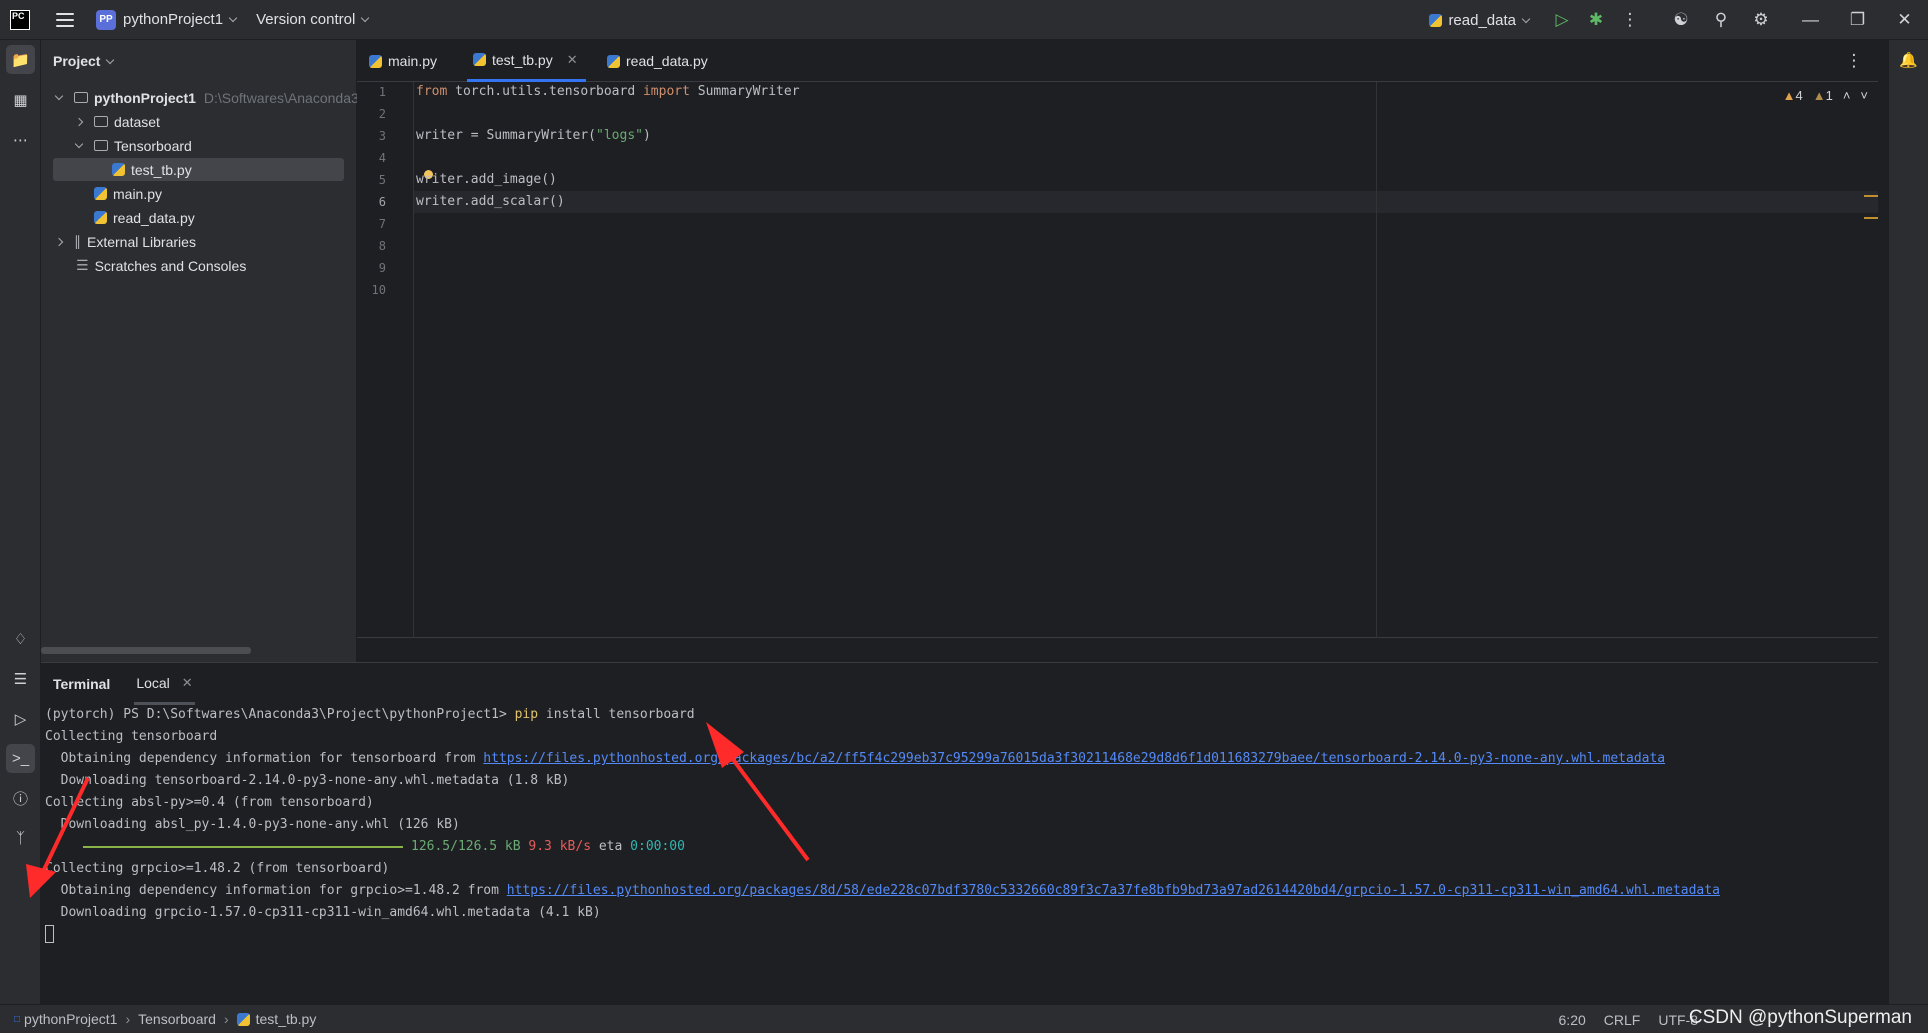 Image resolution: width=1928 pixels, height=1033 pixels. Describe the element at coordinates (1572, 1020) in the screenshot. I see `caret-position: 6:20` at that location.